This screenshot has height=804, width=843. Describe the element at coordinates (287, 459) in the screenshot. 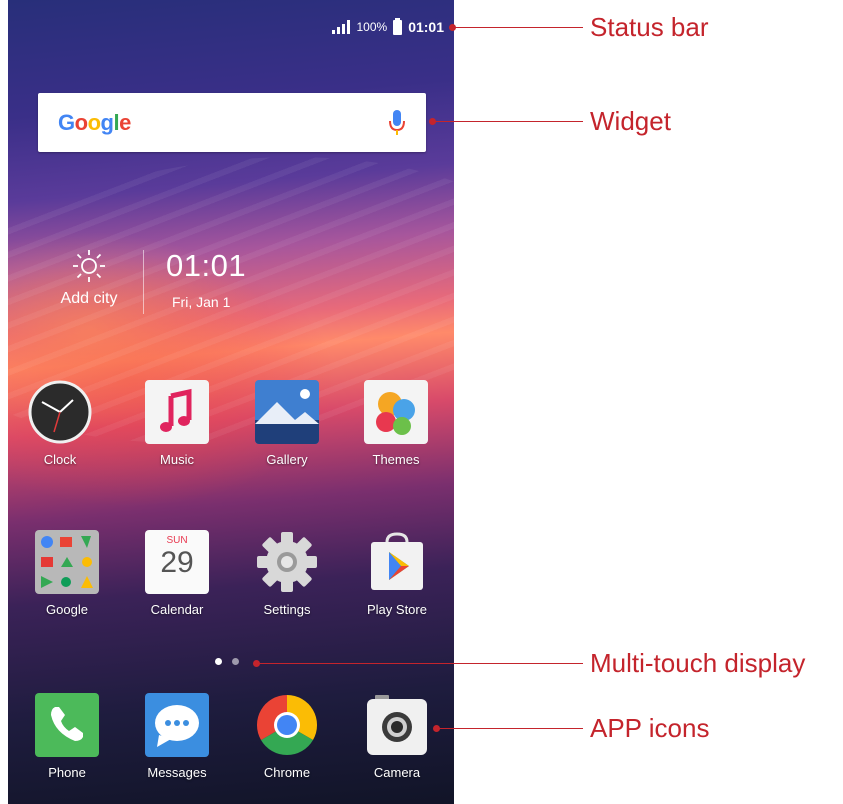

I see `app-label: Gallery` at that location.